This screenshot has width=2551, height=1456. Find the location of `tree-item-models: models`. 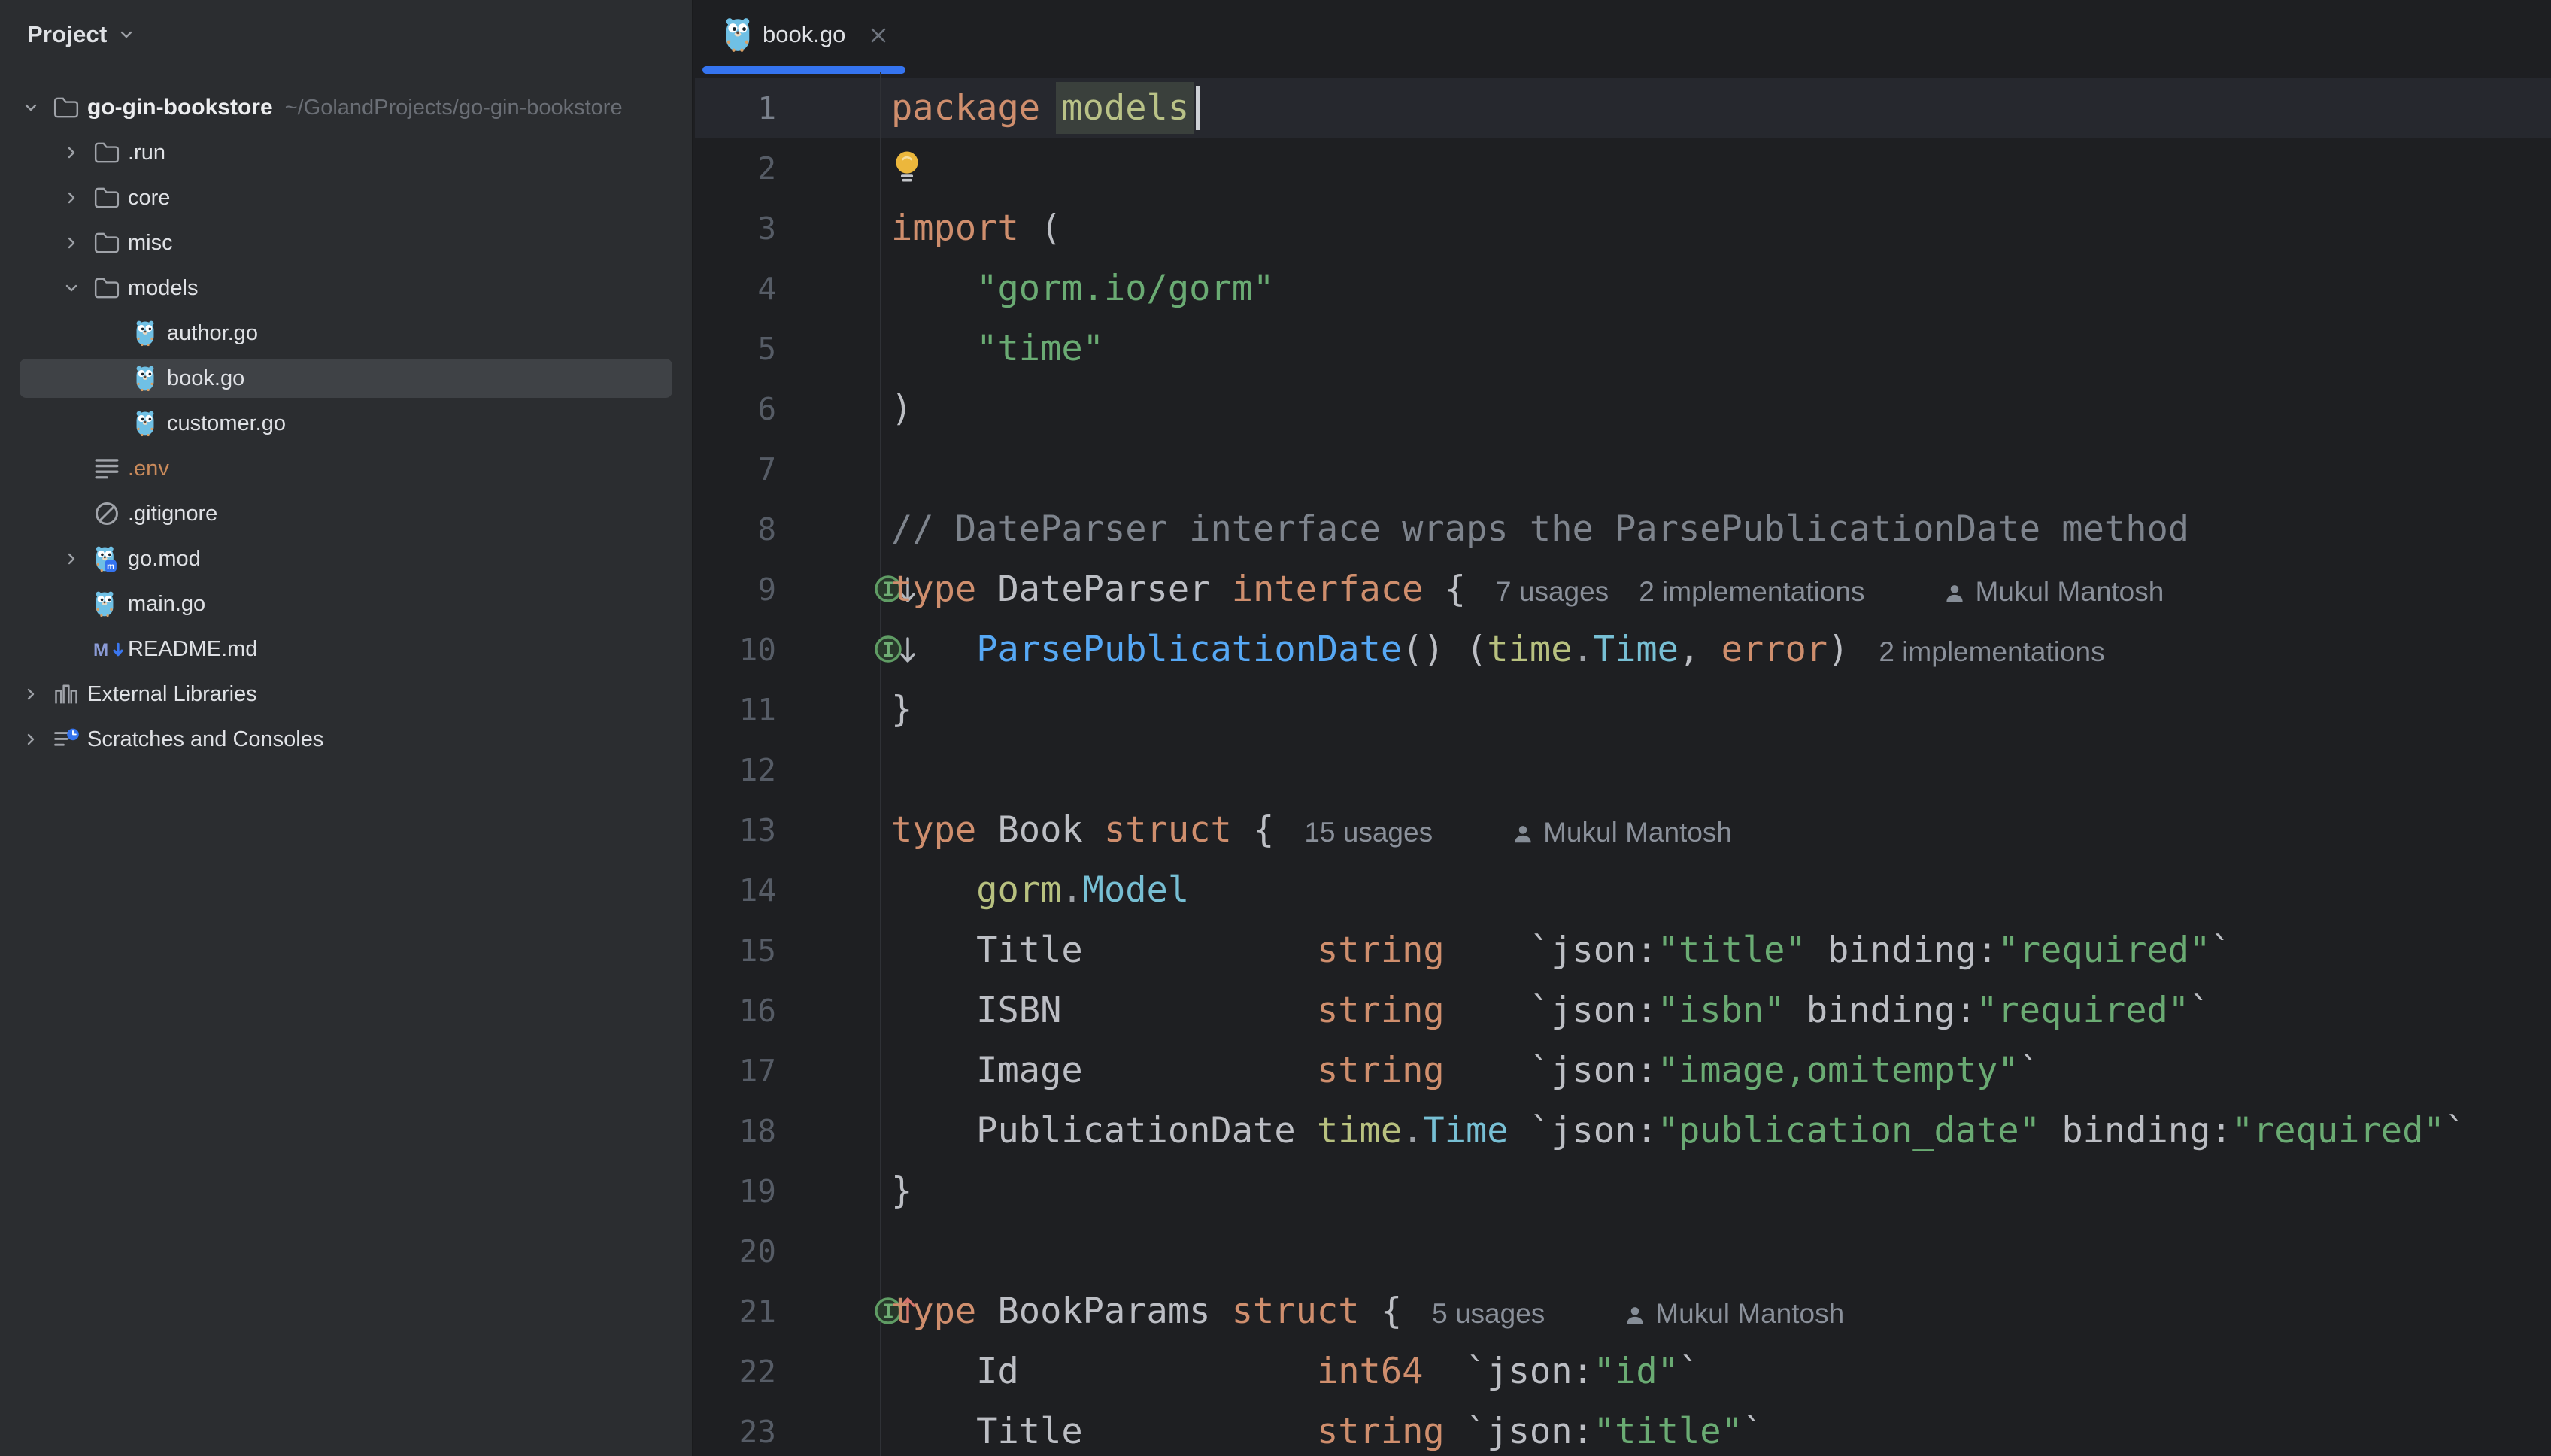

tree-item-models: models is located at coordinates (346, 288).